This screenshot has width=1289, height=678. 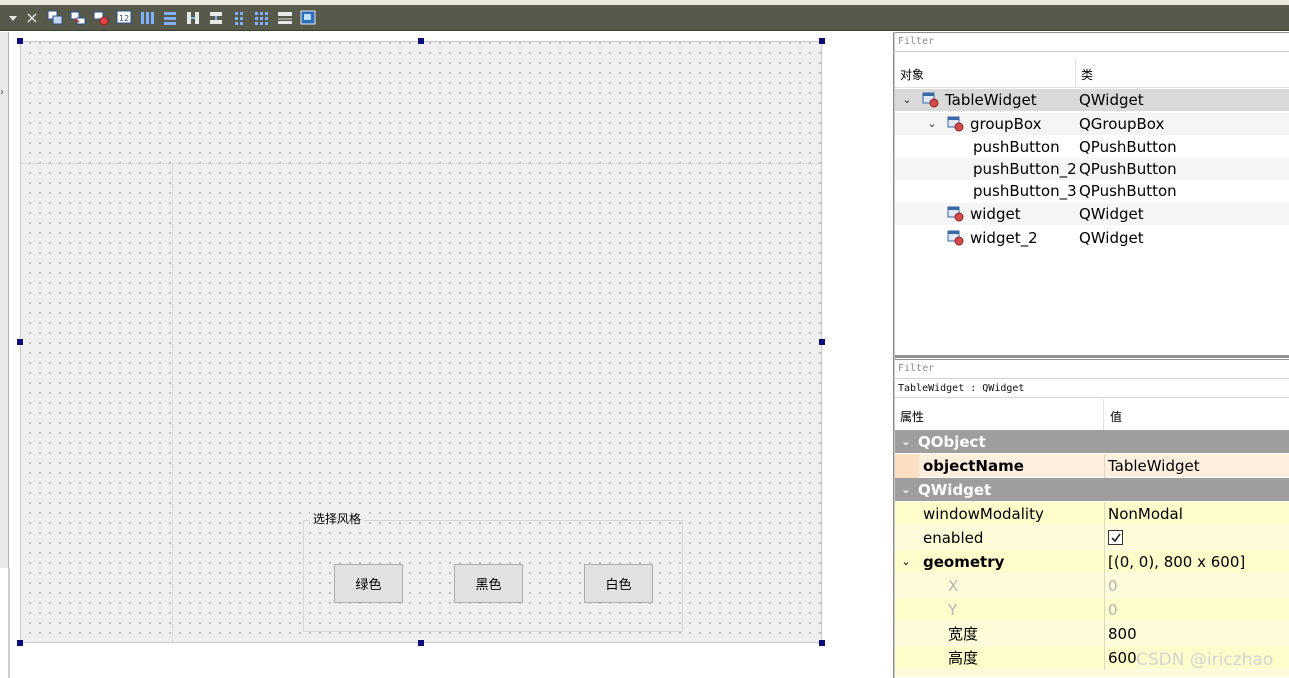 What do you see at coordinates (1092, 610) in the screenshot?
I see `property-row-y: Y 0` at bounding box center [1092, 610].